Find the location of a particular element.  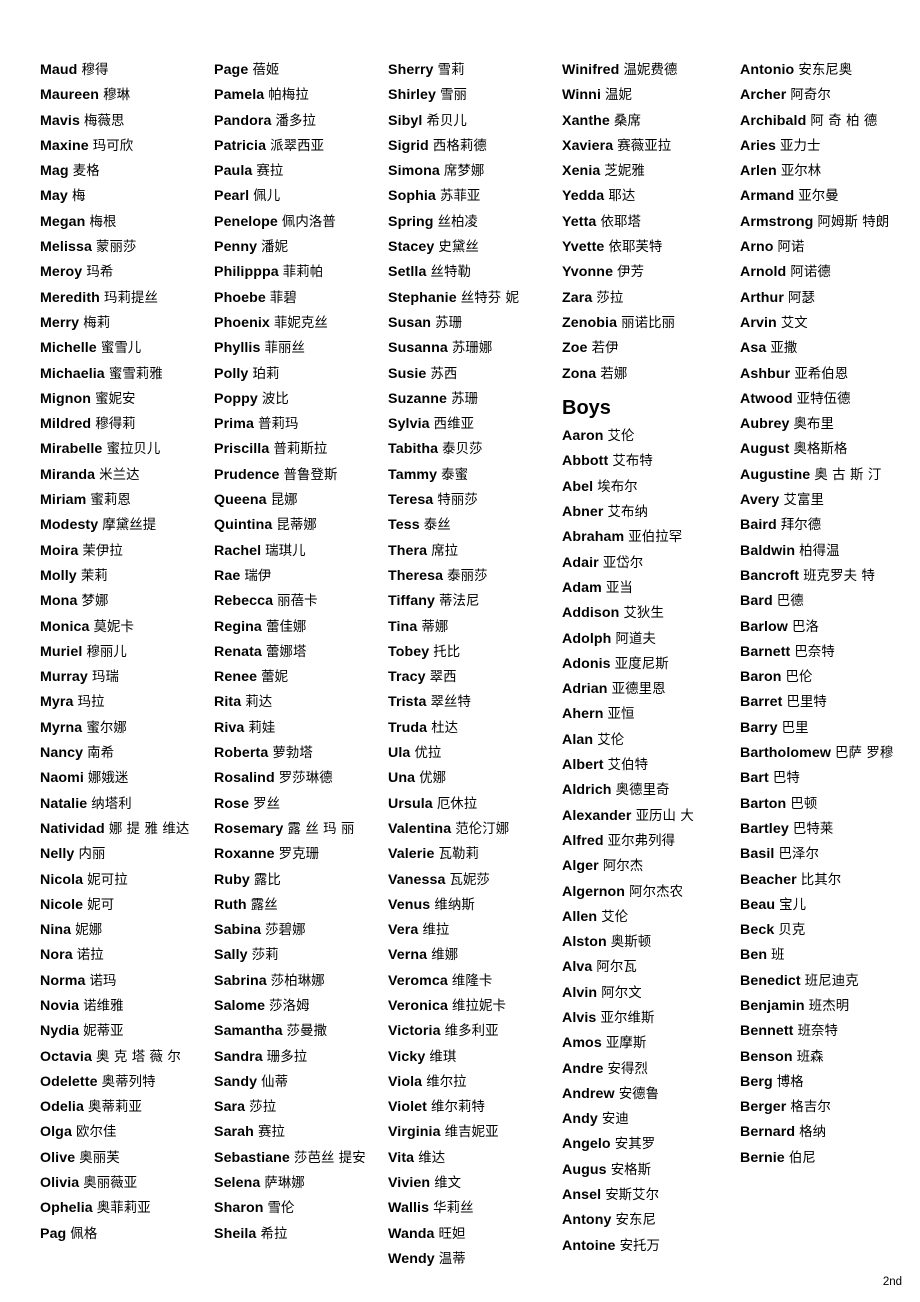

name-entry: Winifred 温妮费德 is located at coordinates (649, 70).